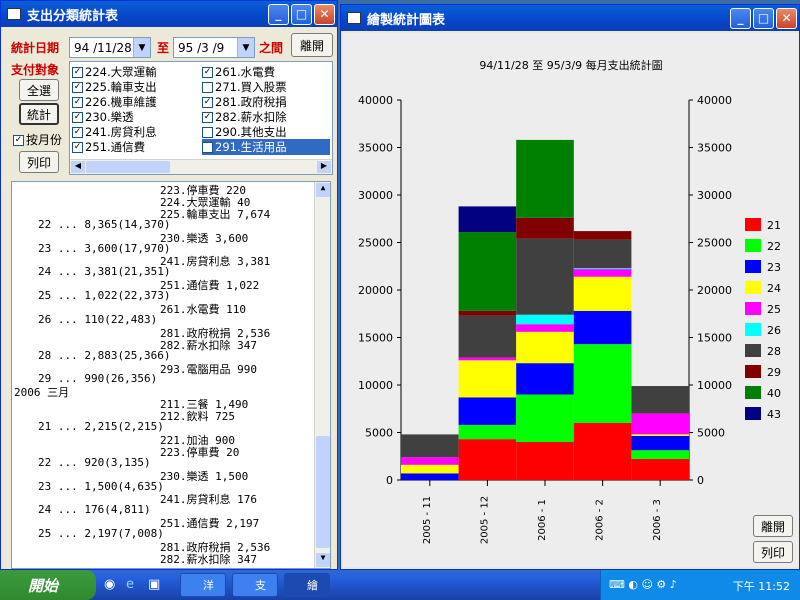 This screenshot has height=600, width=800. Describe the element at coordinates (714, 338) in the screenshot. I see `y-tick-label: 15000` at that location.